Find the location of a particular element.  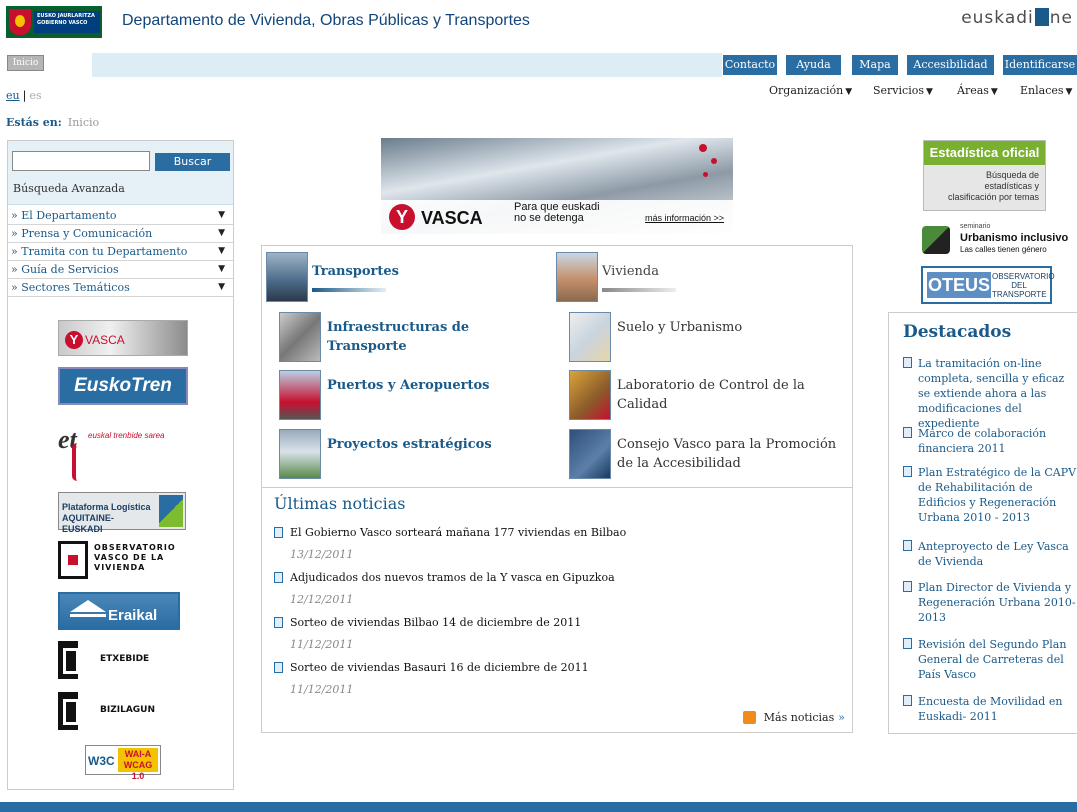

menu-enlaces: Enlaces ▼ is located at coordinates (1046, 90).